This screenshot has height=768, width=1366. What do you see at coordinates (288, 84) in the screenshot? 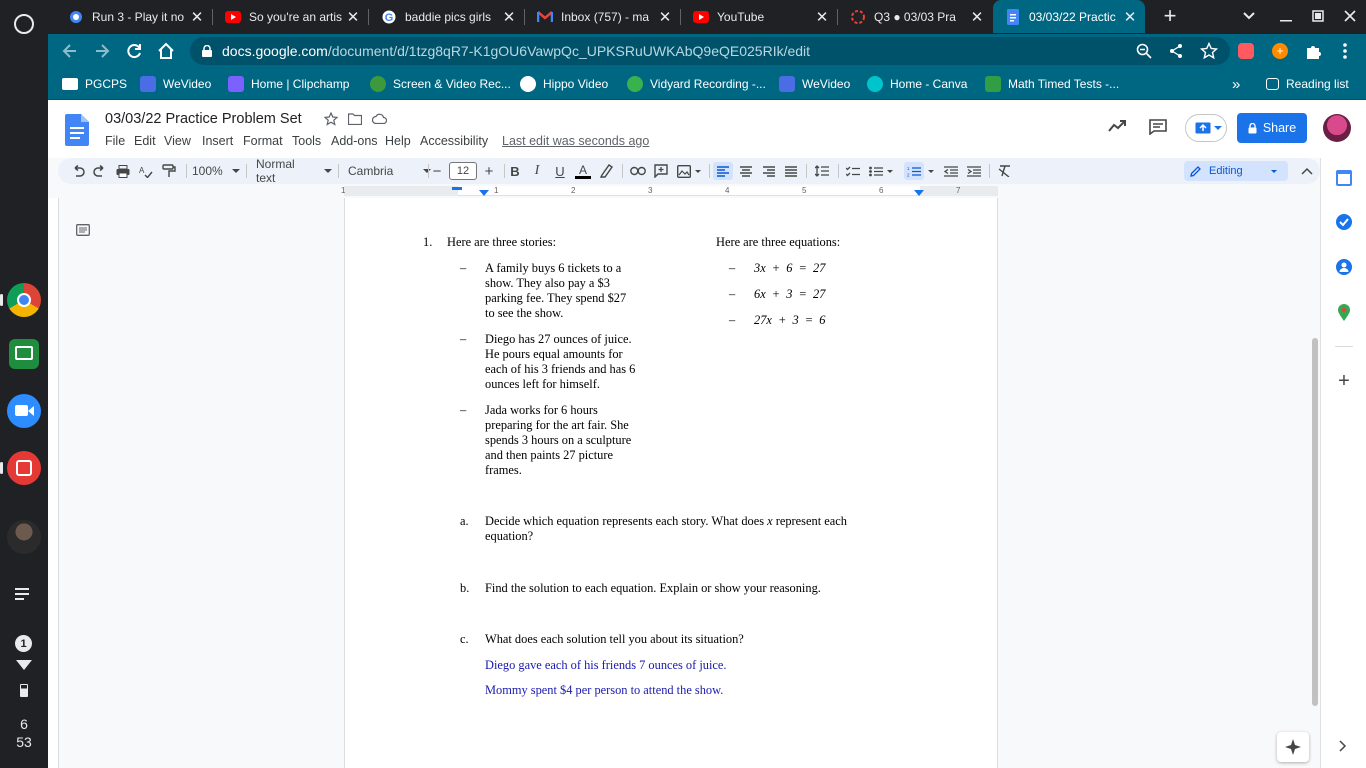
I see `bookmark-clipchamp: Home | Clipchamp` at bounding box center [288, 84].